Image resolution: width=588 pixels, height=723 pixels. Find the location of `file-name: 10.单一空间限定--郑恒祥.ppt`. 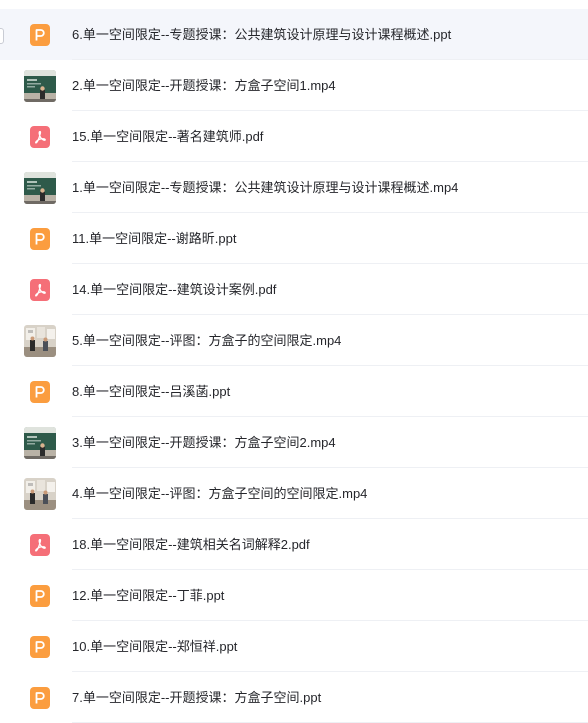

file-name: 10.单一空间限定--郑恒祥.ppt is located at coordinates (154, 646).